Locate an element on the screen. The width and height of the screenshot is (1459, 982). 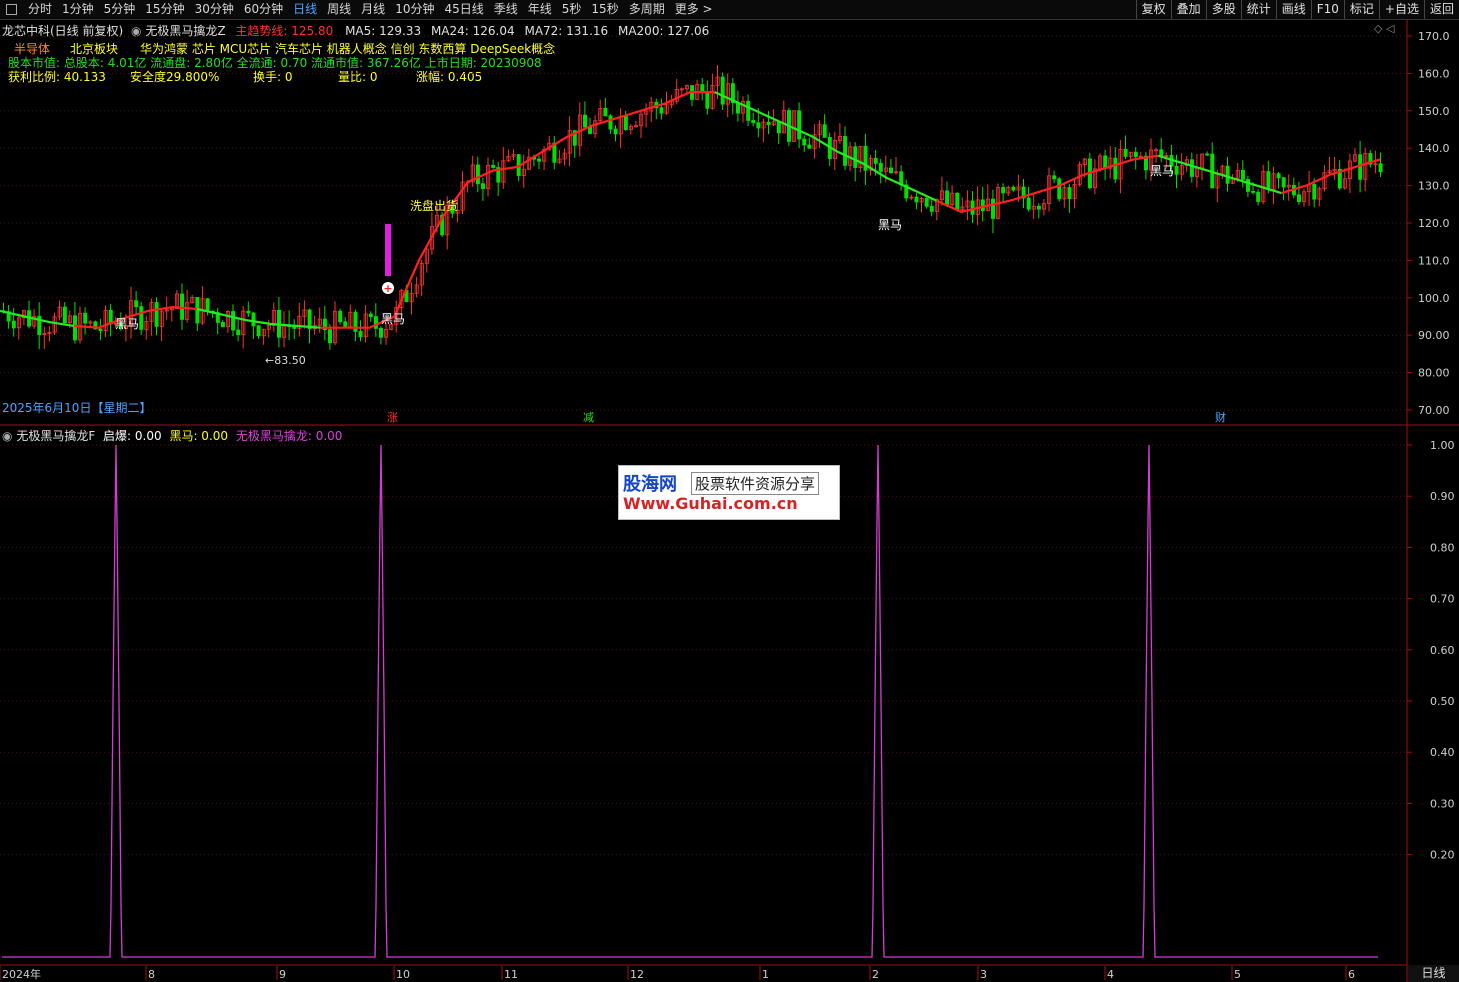
price-tick-label: 70.00 is located at coordinates (1434, 410).